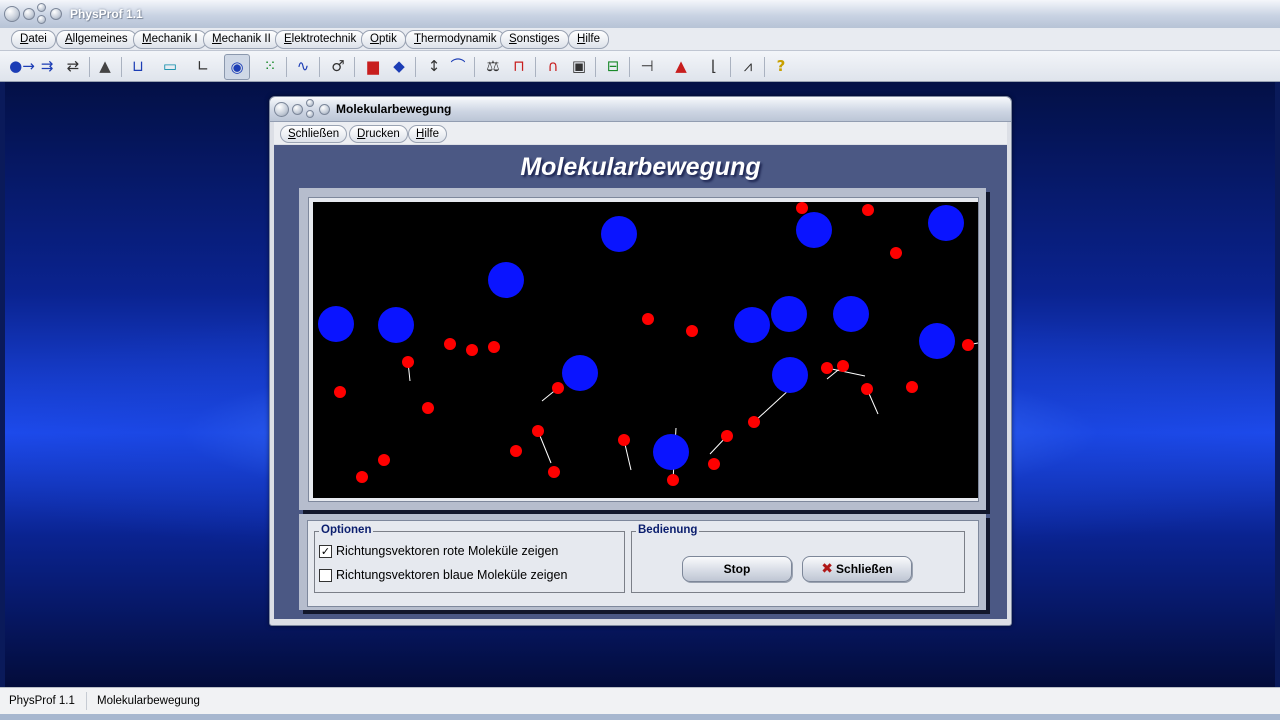 This screenshot has width=1280, height=720. Describe the element at coordinates (373, 66) in the screenshot. I see `block-icon: ▆` at that location.